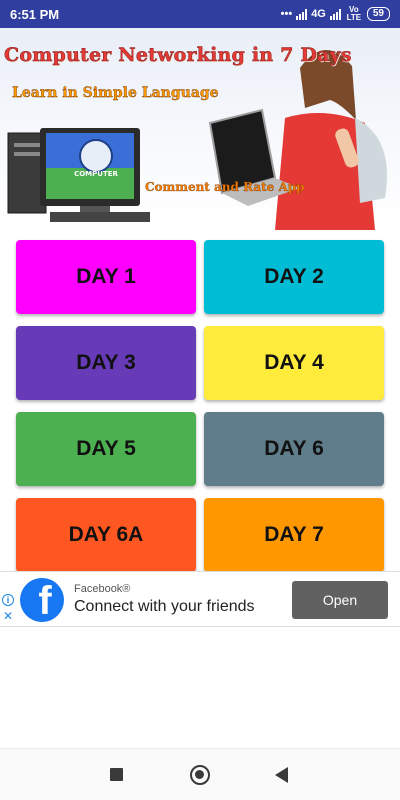 Image resolution: width=400 pixels, height=800 pixels. Describe the element at coordinates (302, 14) in the screenshot. I see `signal-icon` at that location.